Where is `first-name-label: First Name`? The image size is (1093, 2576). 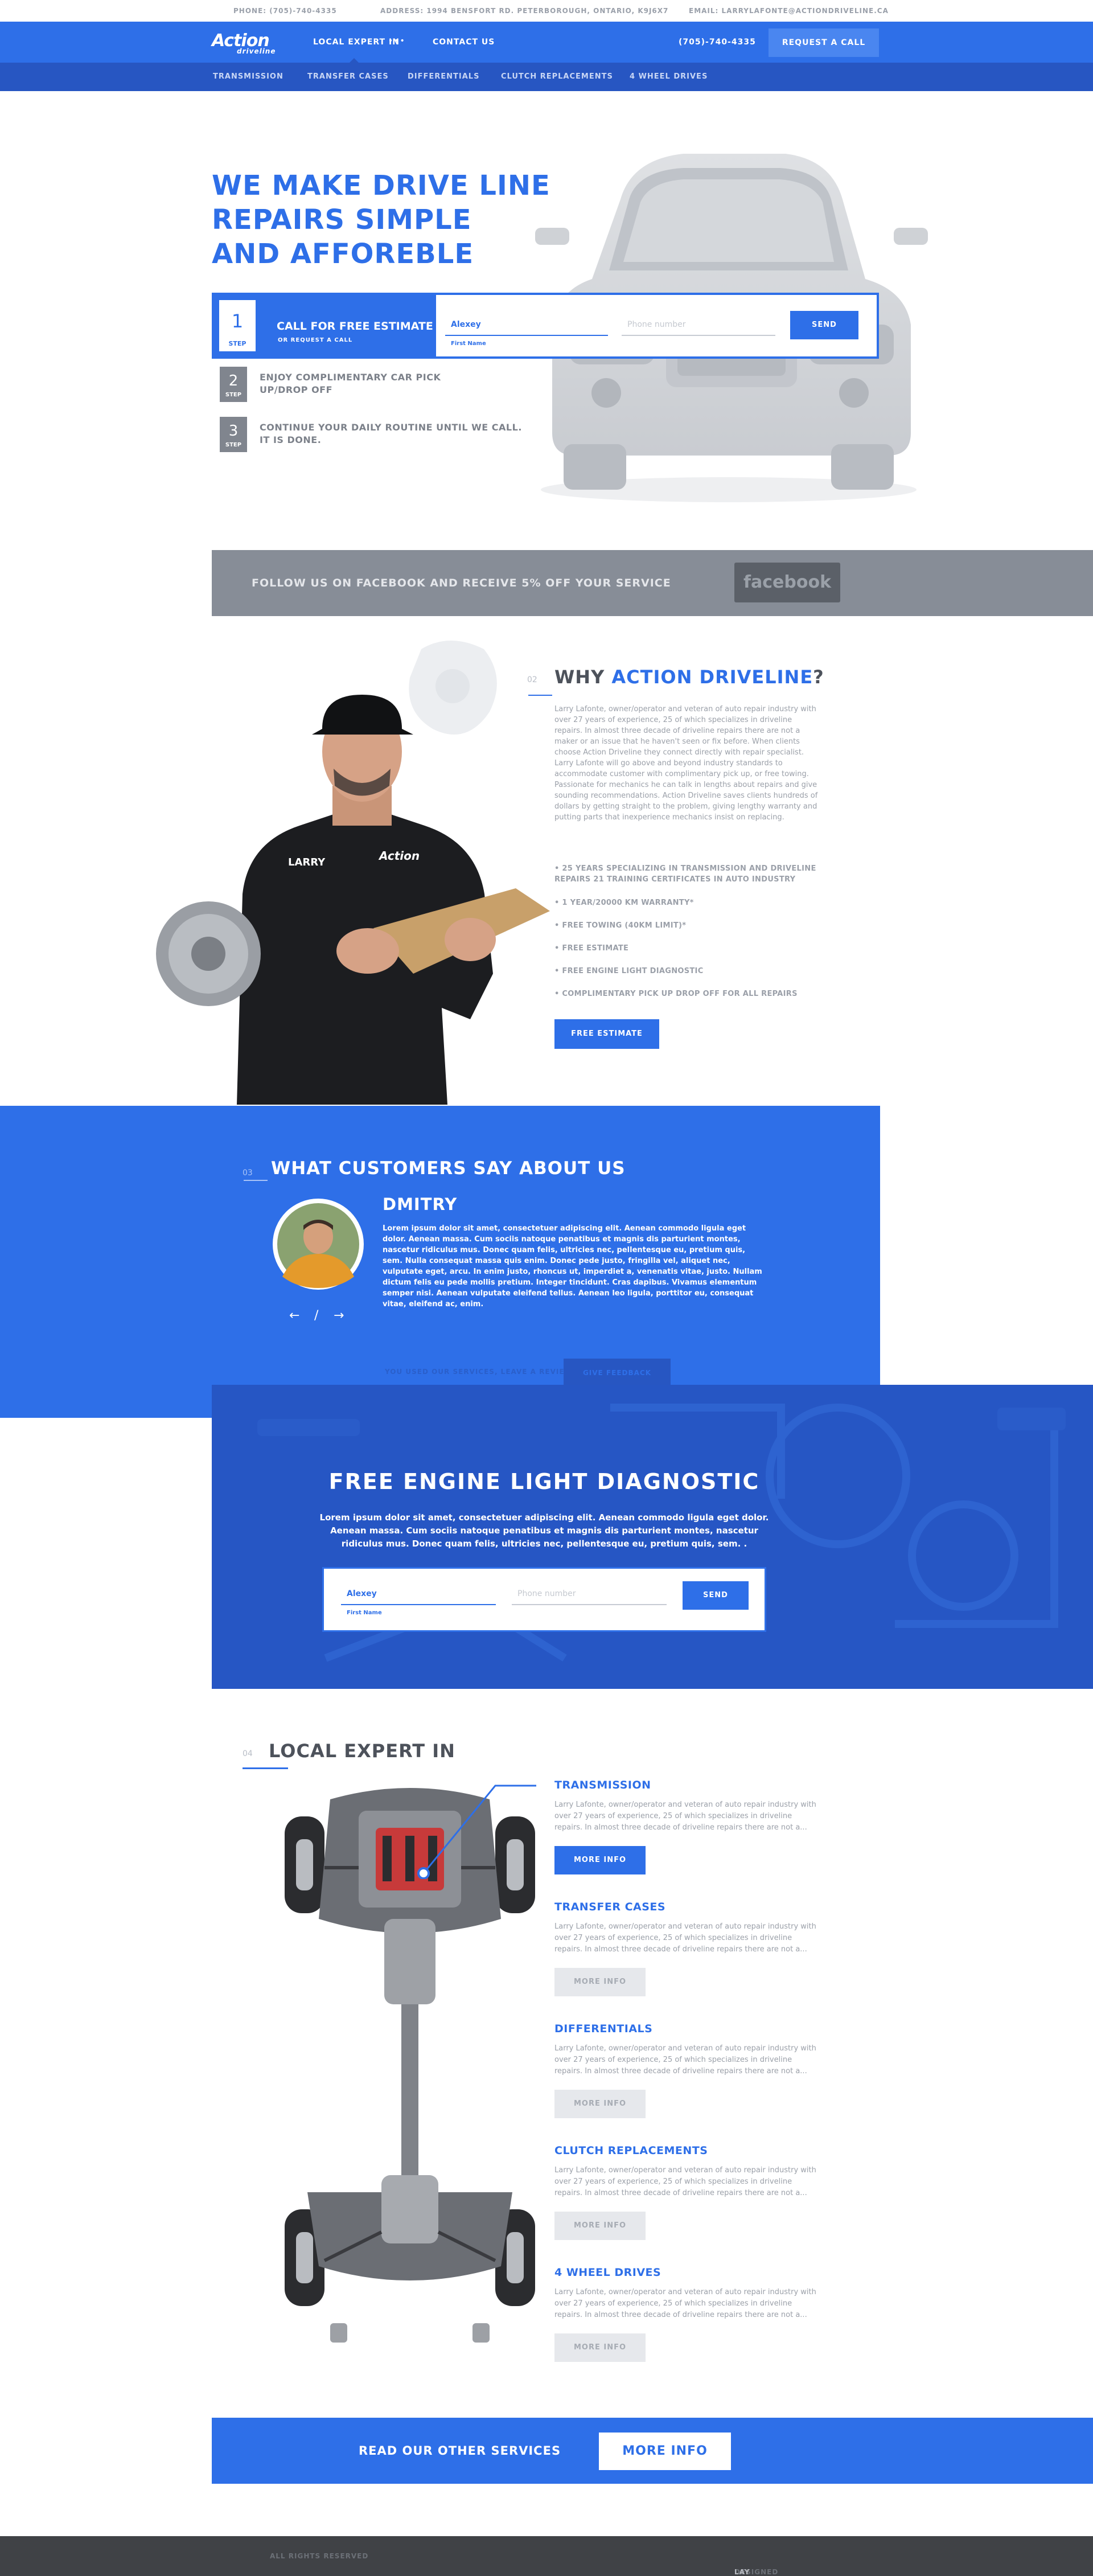 first-name-label: First Name is located at coordinates (468, 344).